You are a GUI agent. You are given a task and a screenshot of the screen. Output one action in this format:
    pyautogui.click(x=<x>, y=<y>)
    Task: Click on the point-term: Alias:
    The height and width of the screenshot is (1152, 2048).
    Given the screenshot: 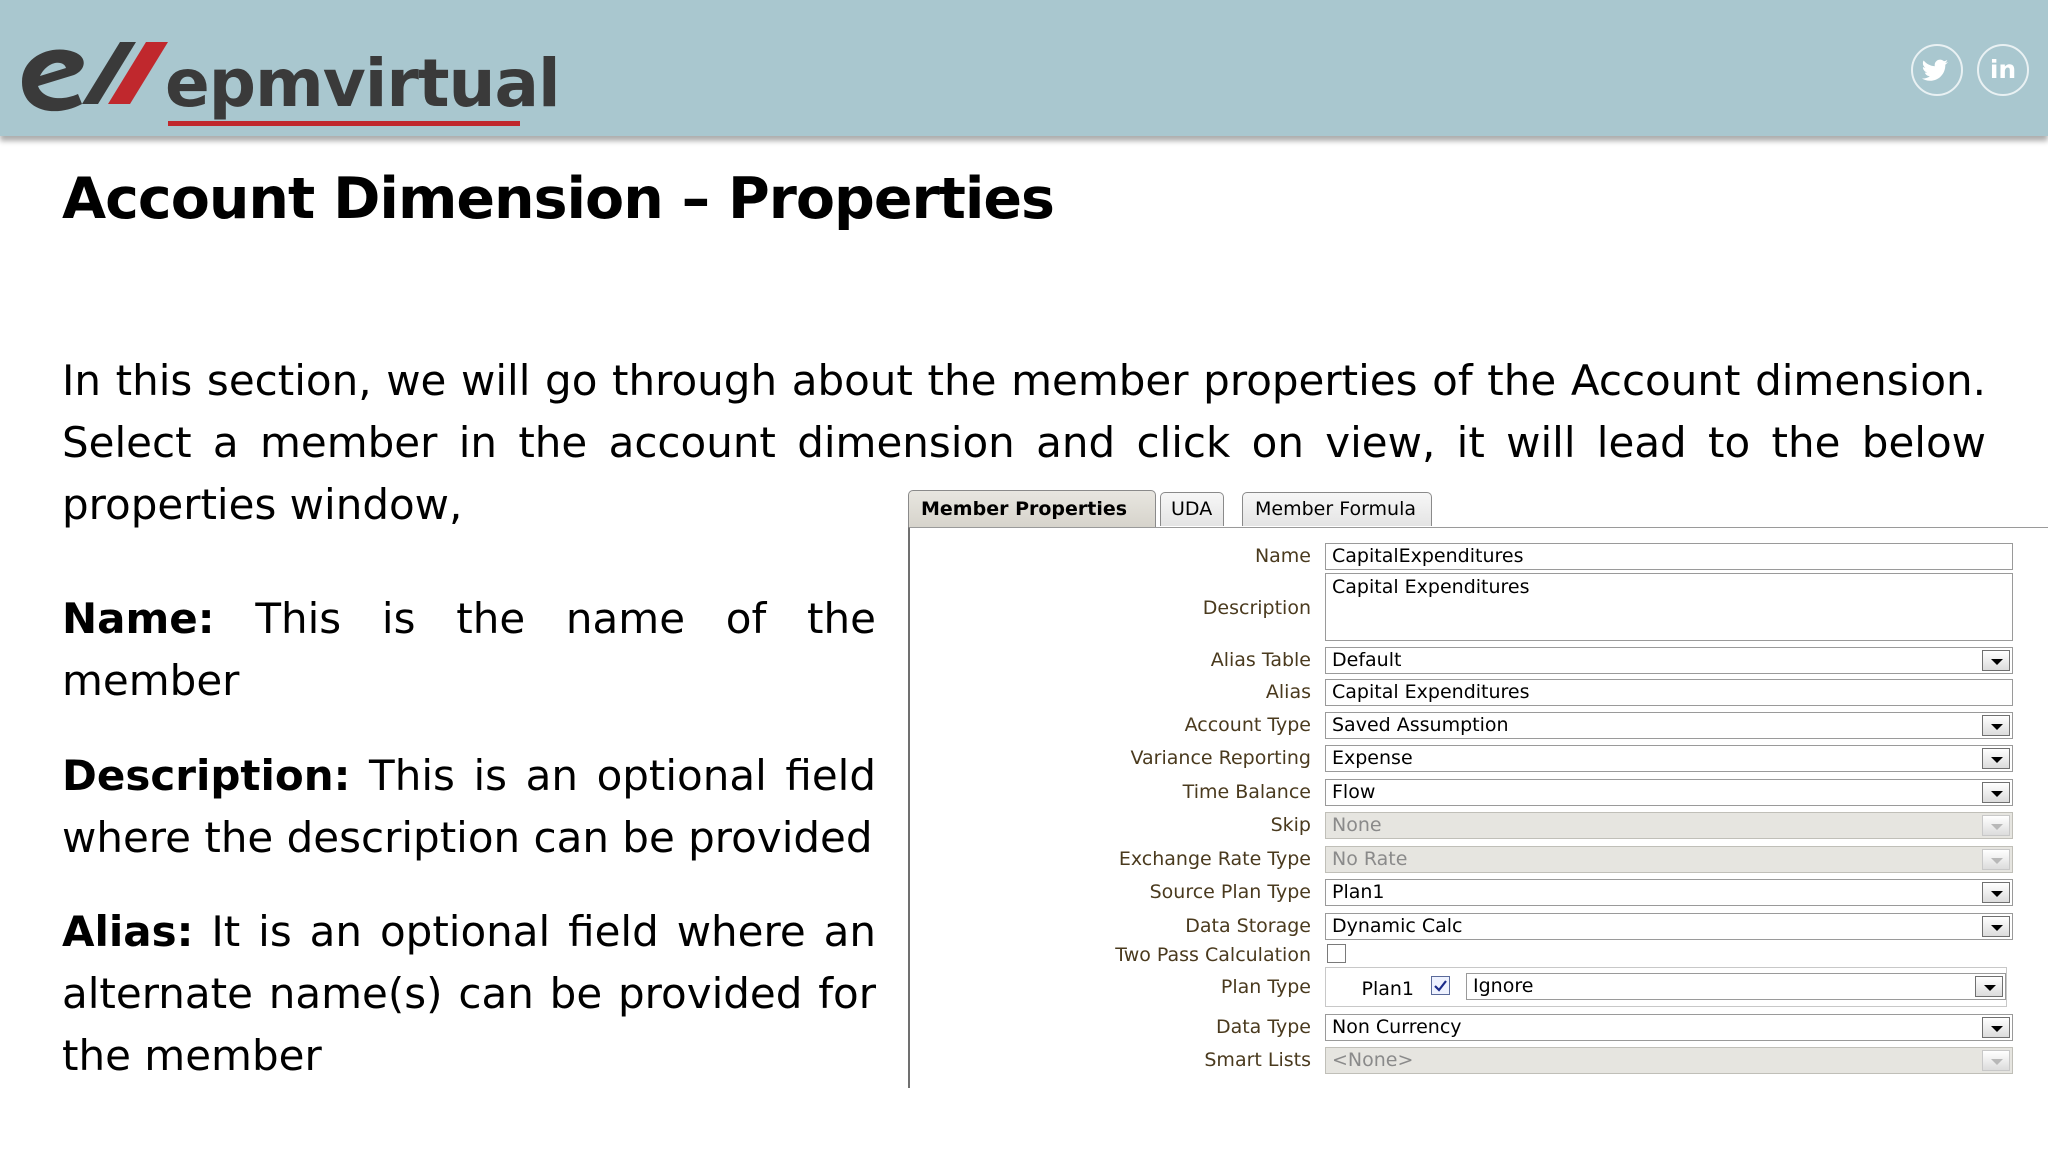 What is the action you would take?
    pyautogui.click(x=128, y=931)
    